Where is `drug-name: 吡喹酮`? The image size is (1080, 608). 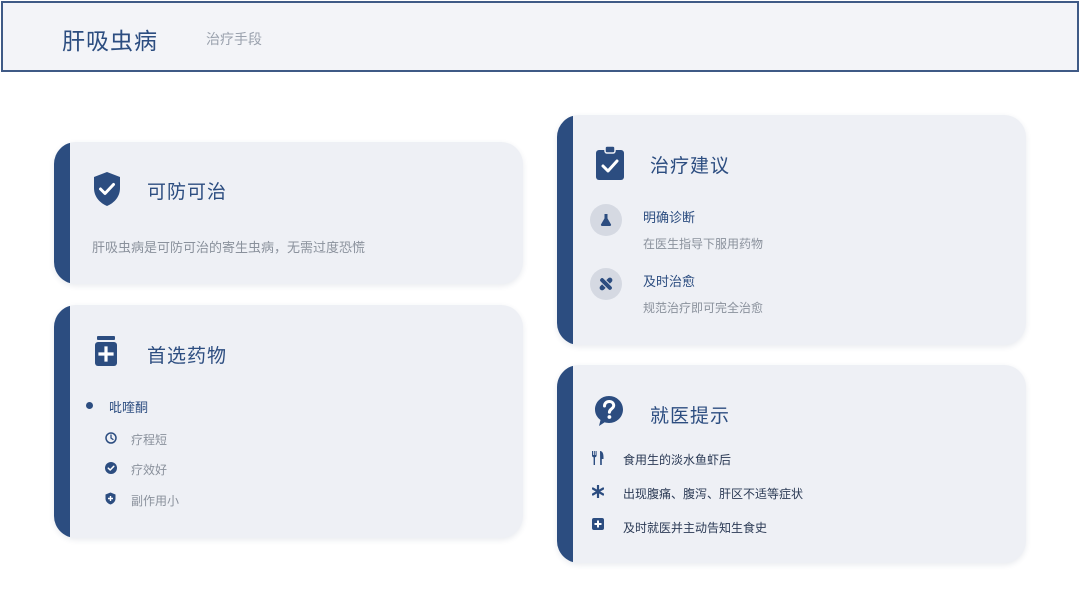
drug-name: 吡喹酮 is located at coordinates (129, 408).